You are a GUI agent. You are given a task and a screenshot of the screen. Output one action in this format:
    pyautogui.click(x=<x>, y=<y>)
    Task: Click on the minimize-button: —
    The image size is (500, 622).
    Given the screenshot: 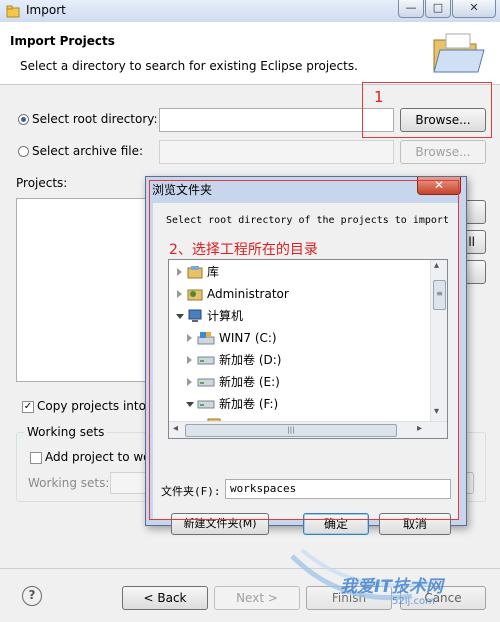 What is the action you would take?
    pyautogui.click(x=411, y=9)
    